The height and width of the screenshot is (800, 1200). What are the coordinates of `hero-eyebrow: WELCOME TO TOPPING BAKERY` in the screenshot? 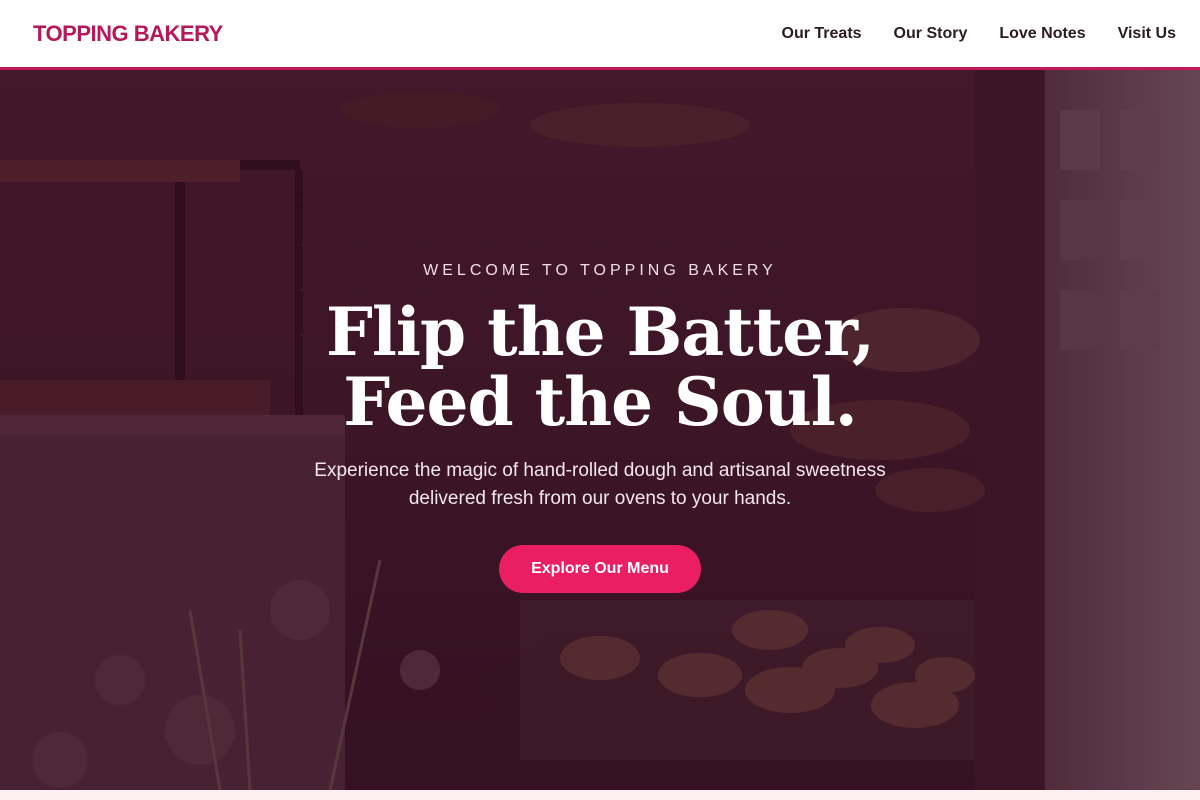 It's located at (600, 270).